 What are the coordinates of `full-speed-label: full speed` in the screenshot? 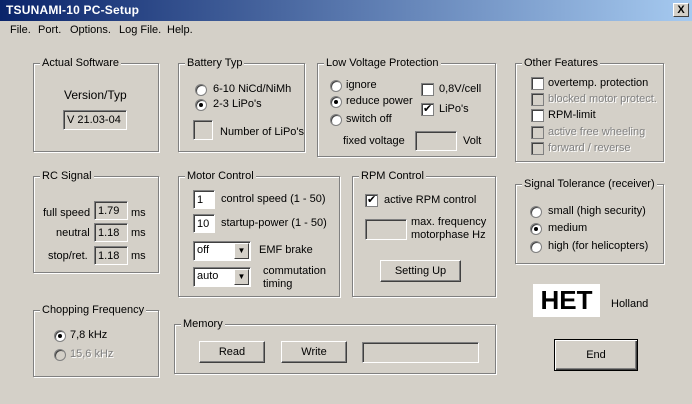 It's located at (67, 213).